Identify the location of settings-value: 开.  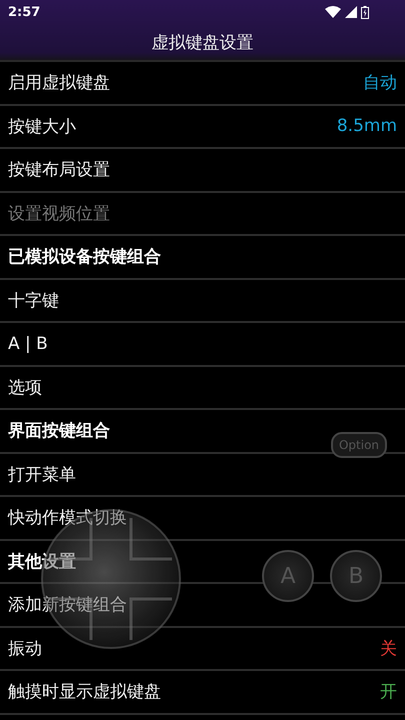
(388, 692).